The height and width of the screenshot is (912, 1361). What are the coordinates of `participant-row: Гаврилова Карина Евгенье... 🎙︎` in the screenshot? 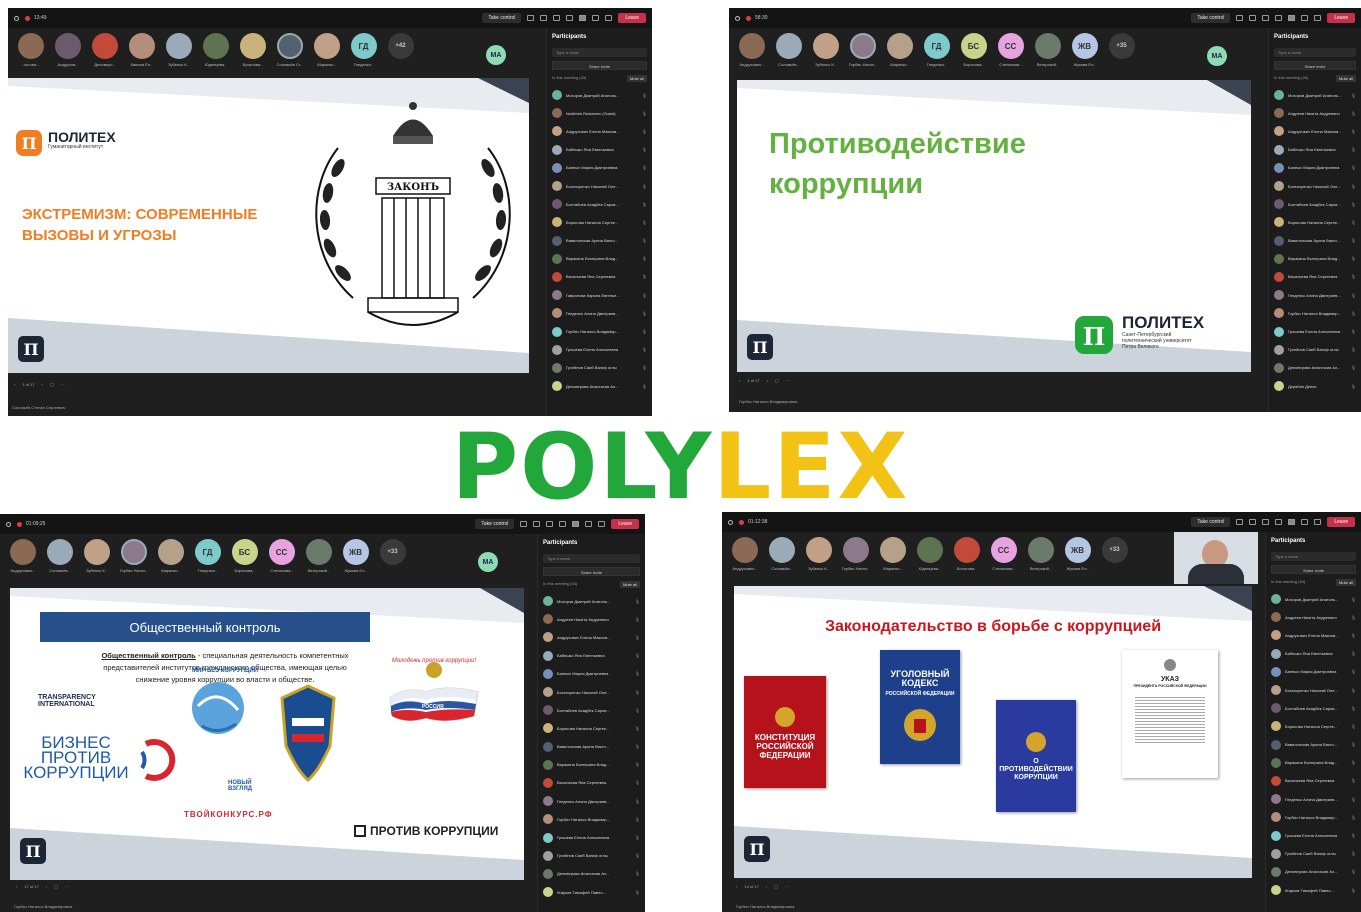 It's located at (599, 295).